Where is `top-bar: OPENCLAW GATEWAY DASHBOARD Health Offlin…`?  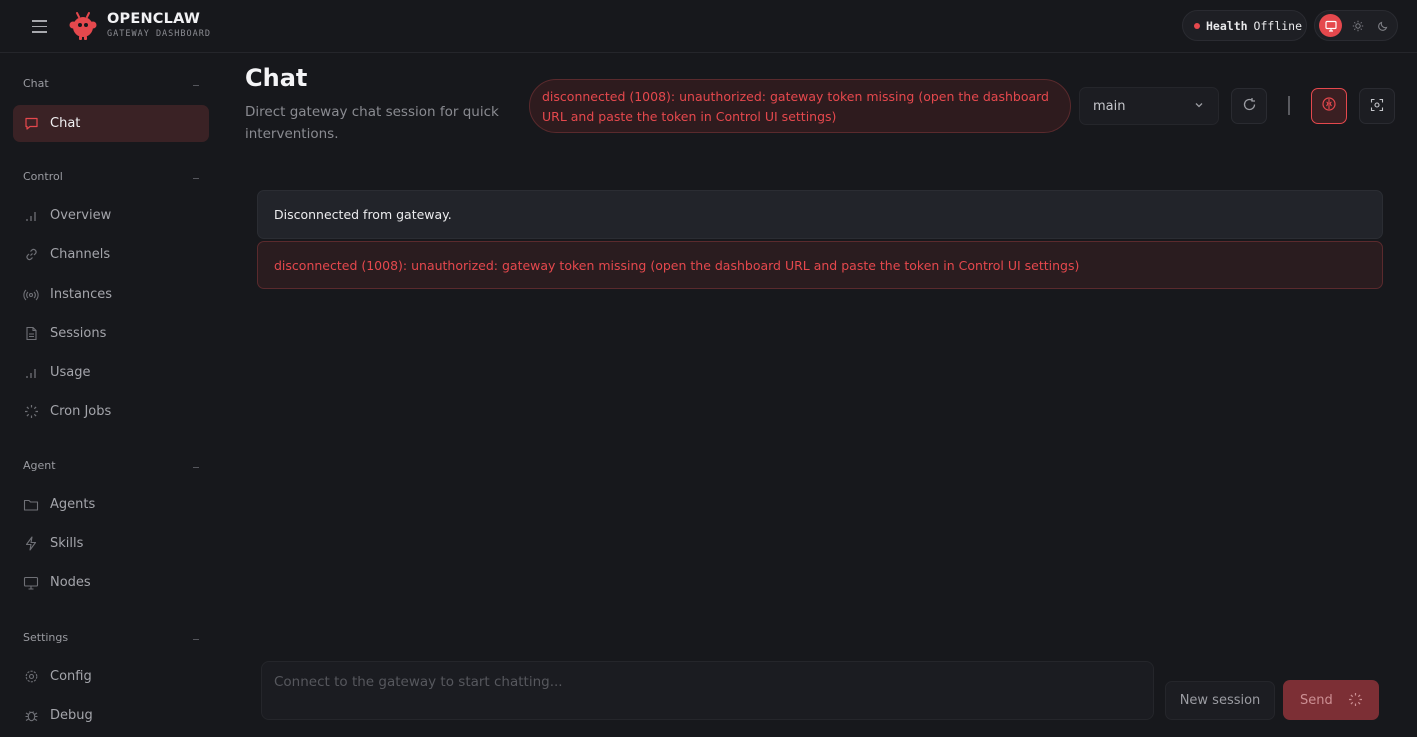
top-bar: OPENCLAW GATEWAY DASHBOARD Health Offlin… is located at coordinates (708, 26).